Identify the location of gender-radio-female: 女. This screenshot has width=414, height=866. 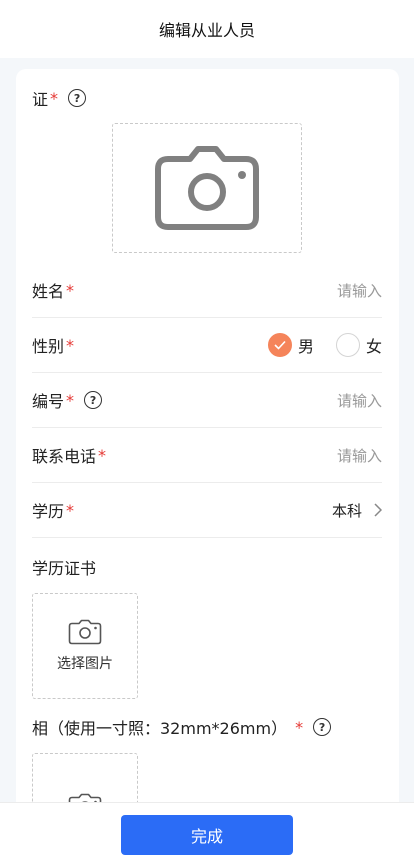
(358, 345).